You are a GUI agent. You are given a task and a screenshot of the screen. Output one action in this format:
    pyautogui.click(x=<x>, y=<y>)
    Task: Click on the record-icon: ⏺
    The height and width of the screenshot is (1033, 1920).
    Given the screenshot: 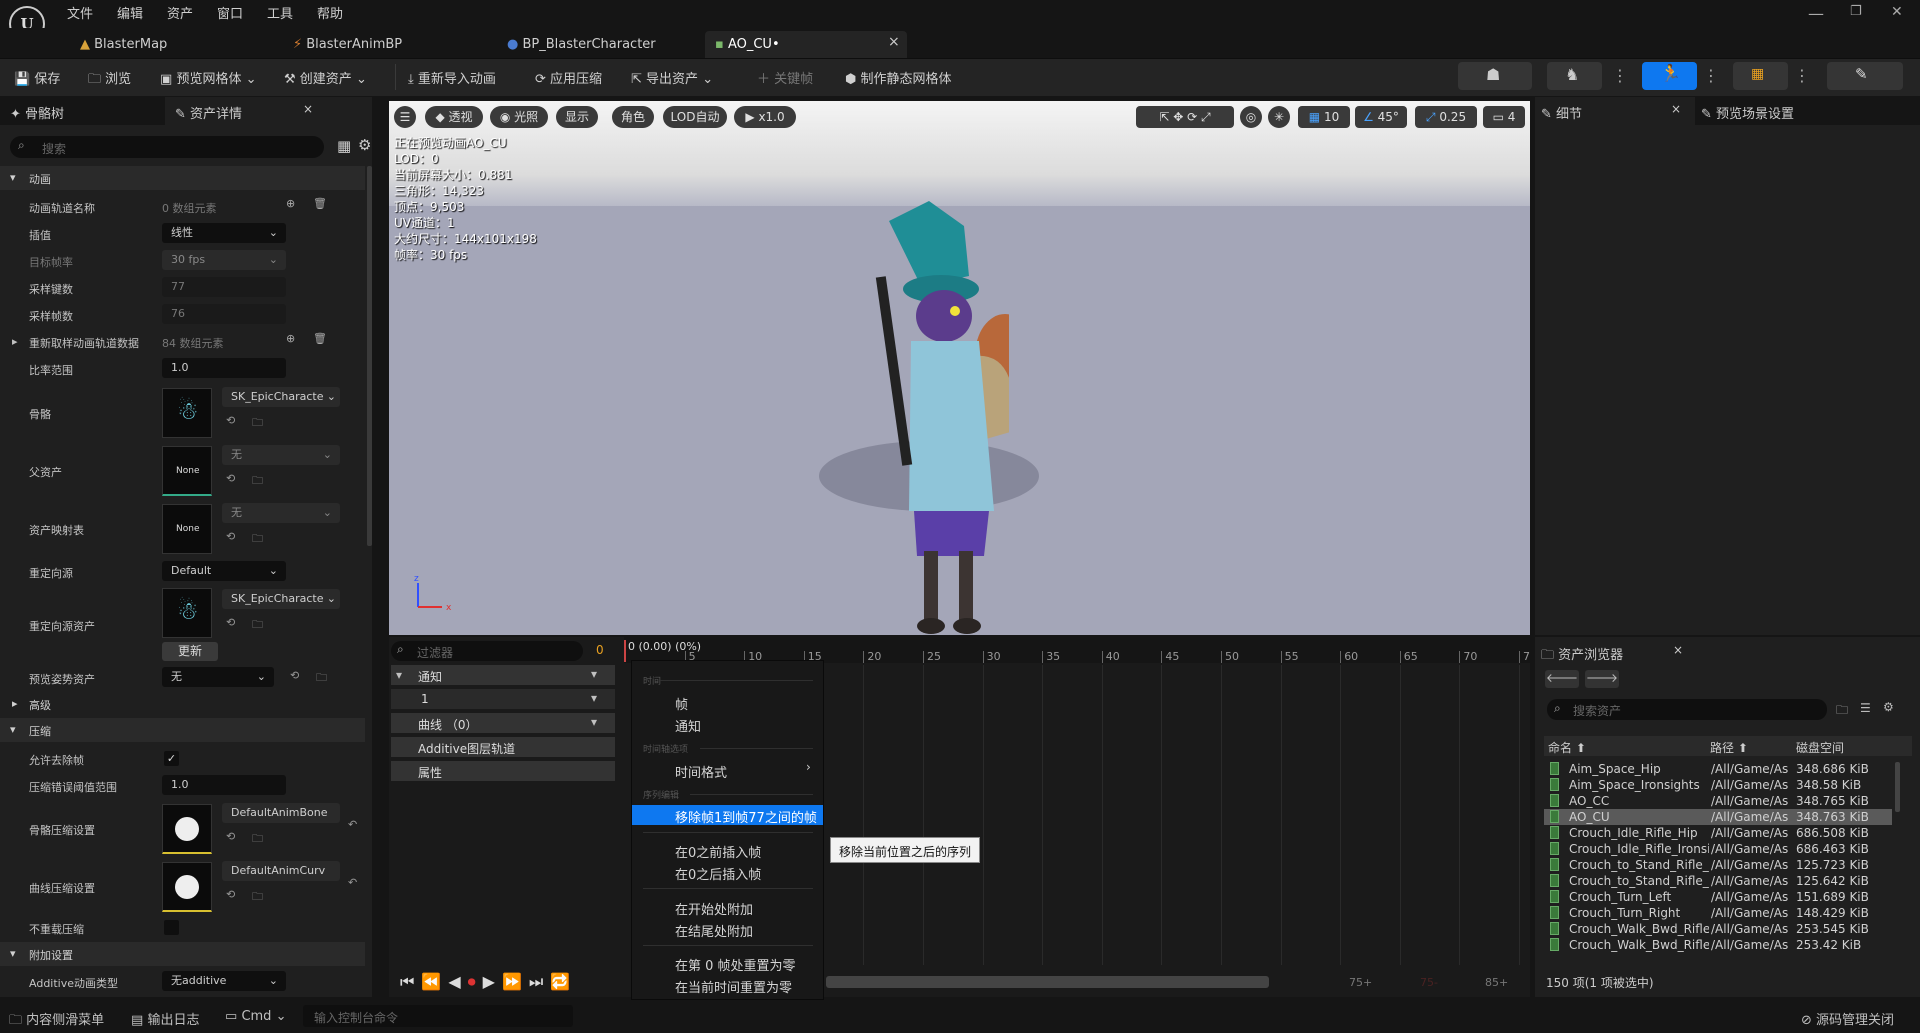 What is the action you would take?
    pyautogui.click(x=475, y=981)
    